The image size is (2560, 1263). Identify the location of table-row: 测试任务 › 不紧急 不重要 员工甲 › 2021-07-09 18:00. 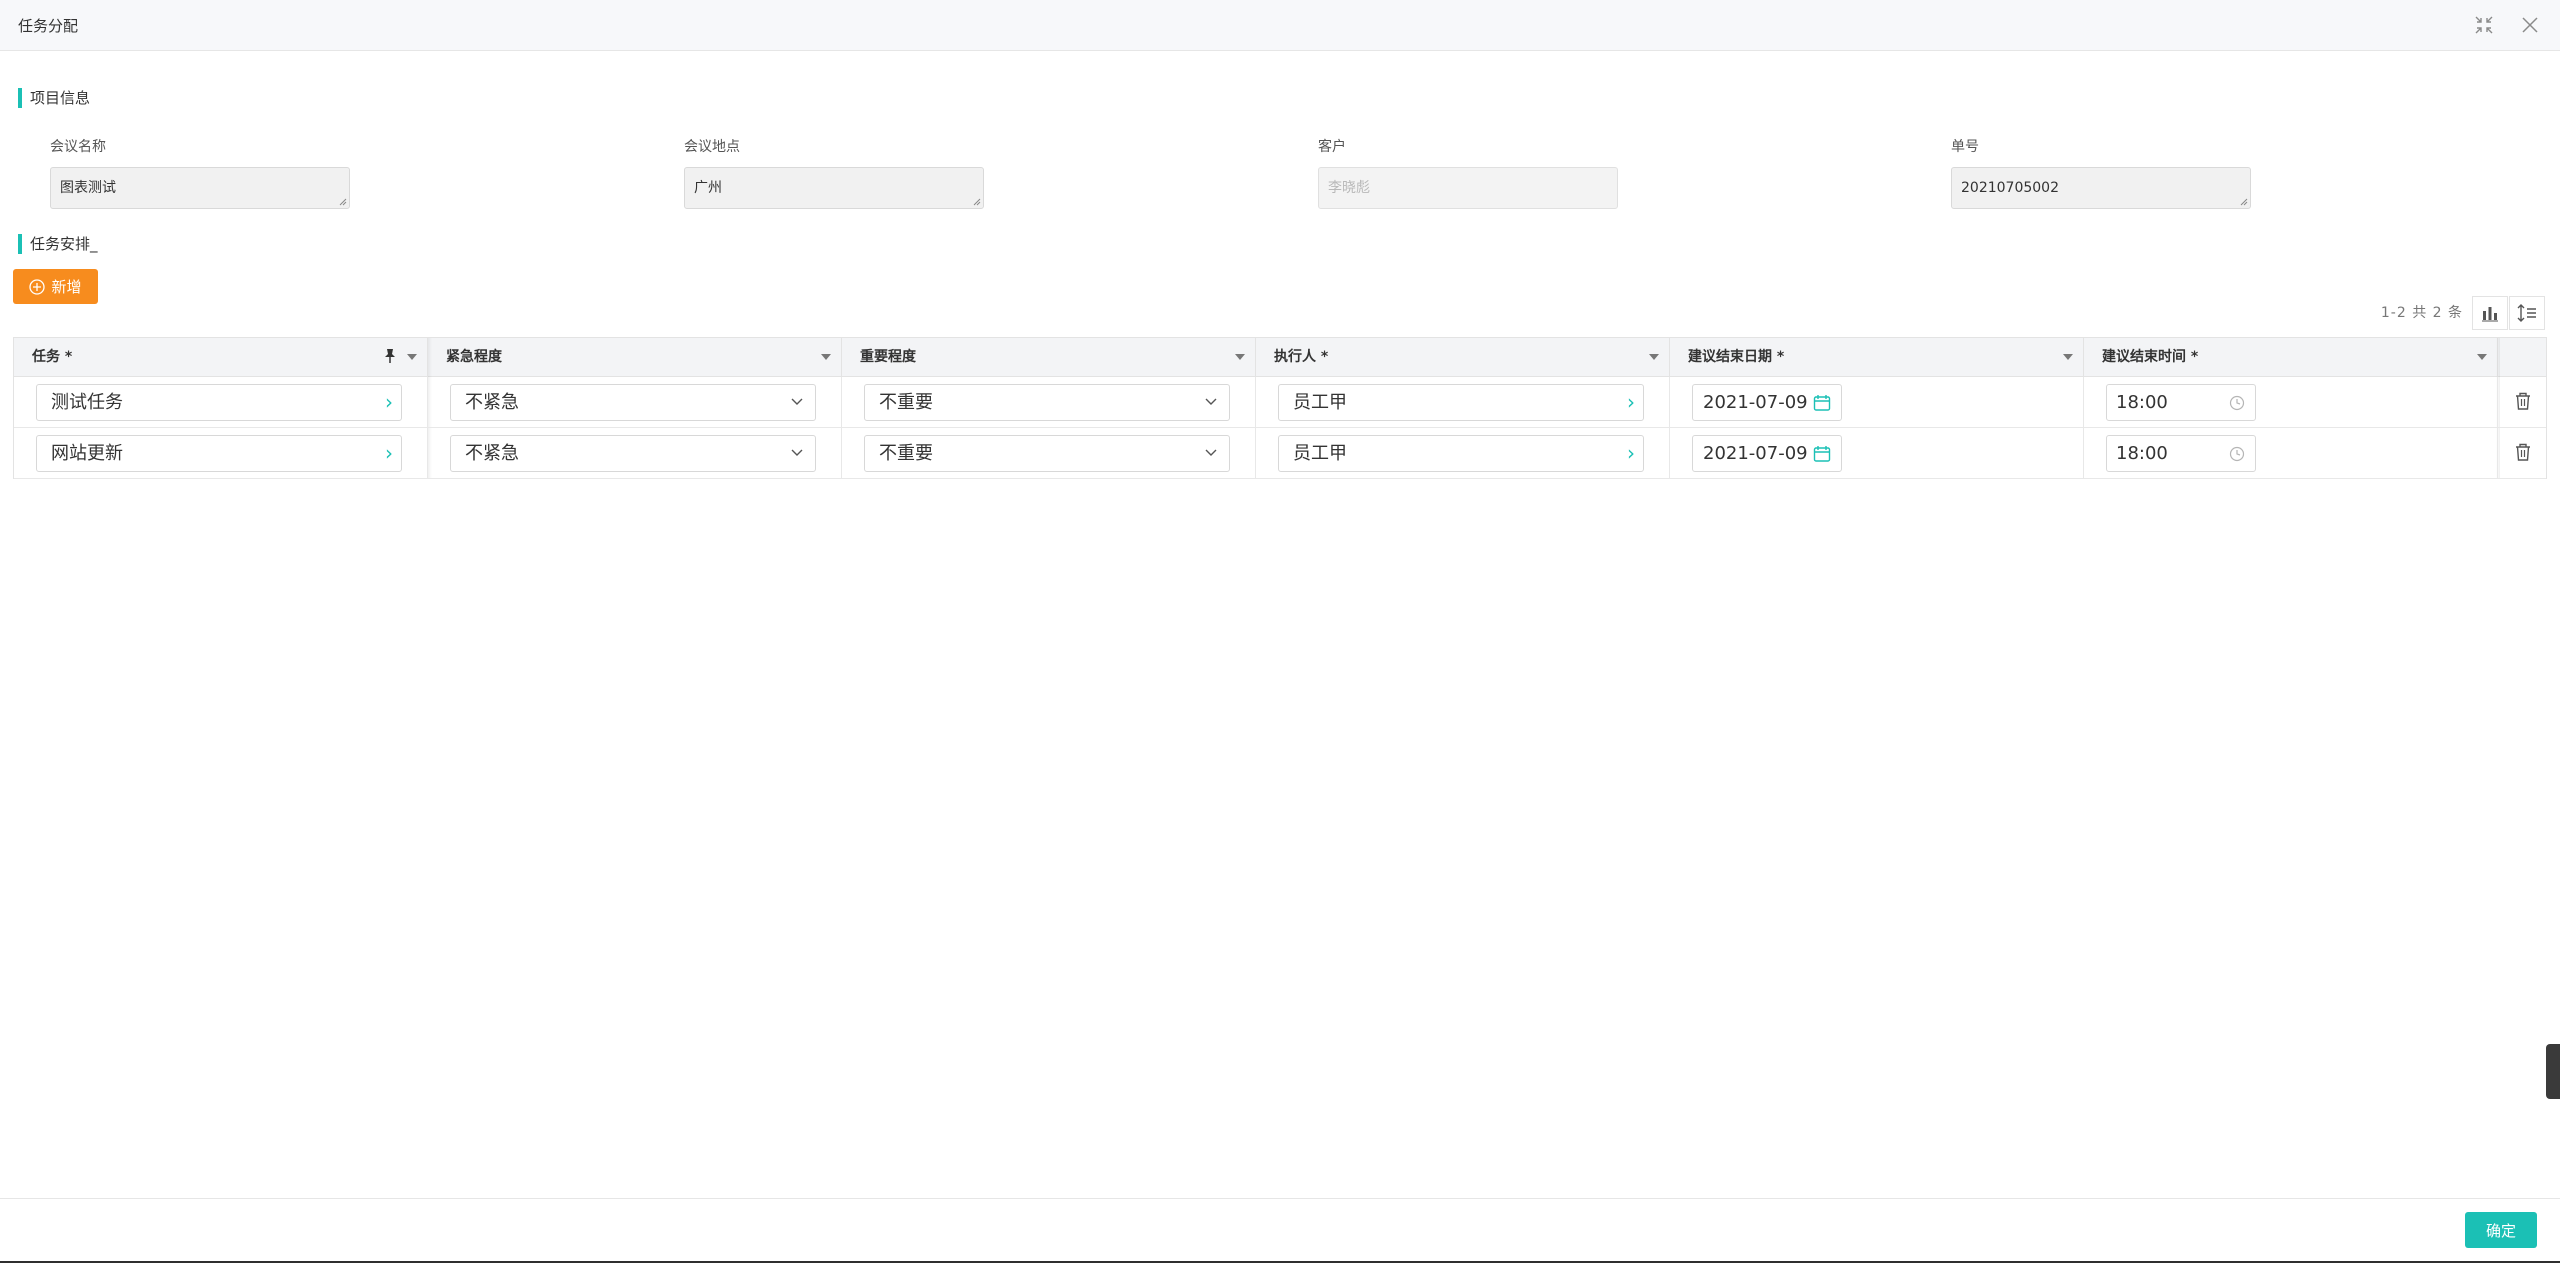
(1280, 402).